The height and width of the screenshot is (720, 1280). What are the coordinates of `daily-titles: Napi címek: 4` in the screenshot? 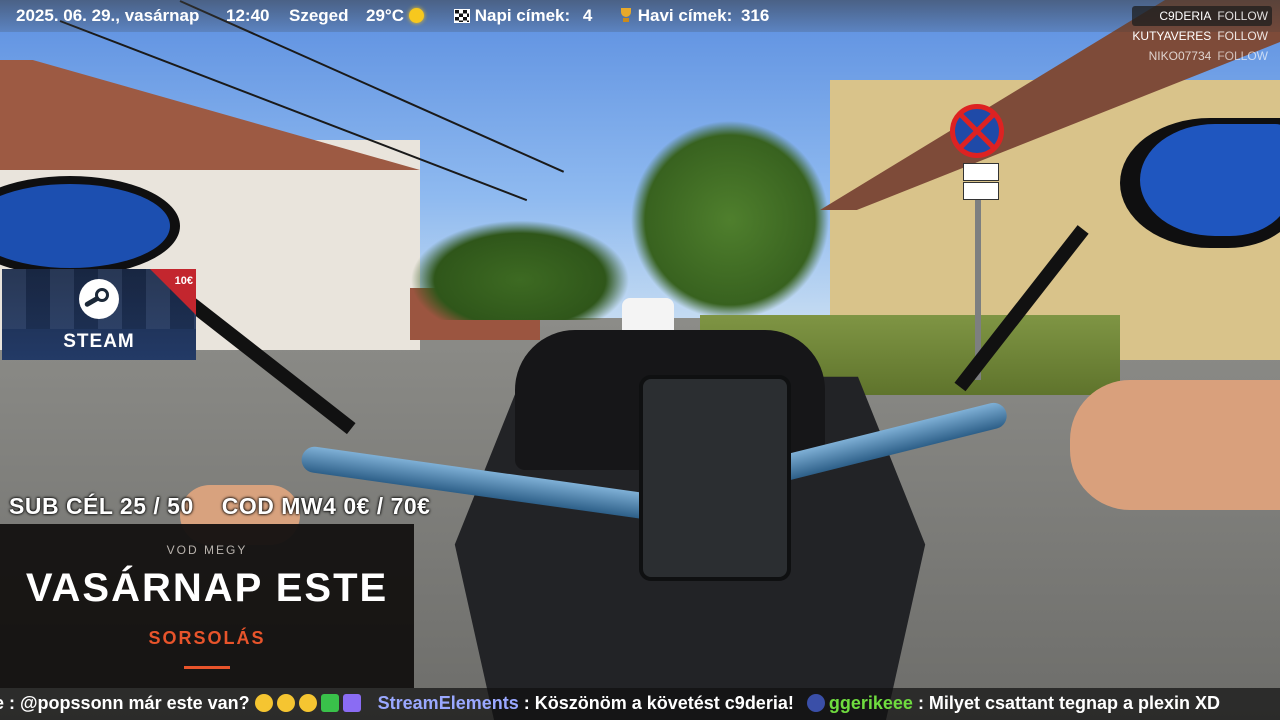 It's located at (523, 16).